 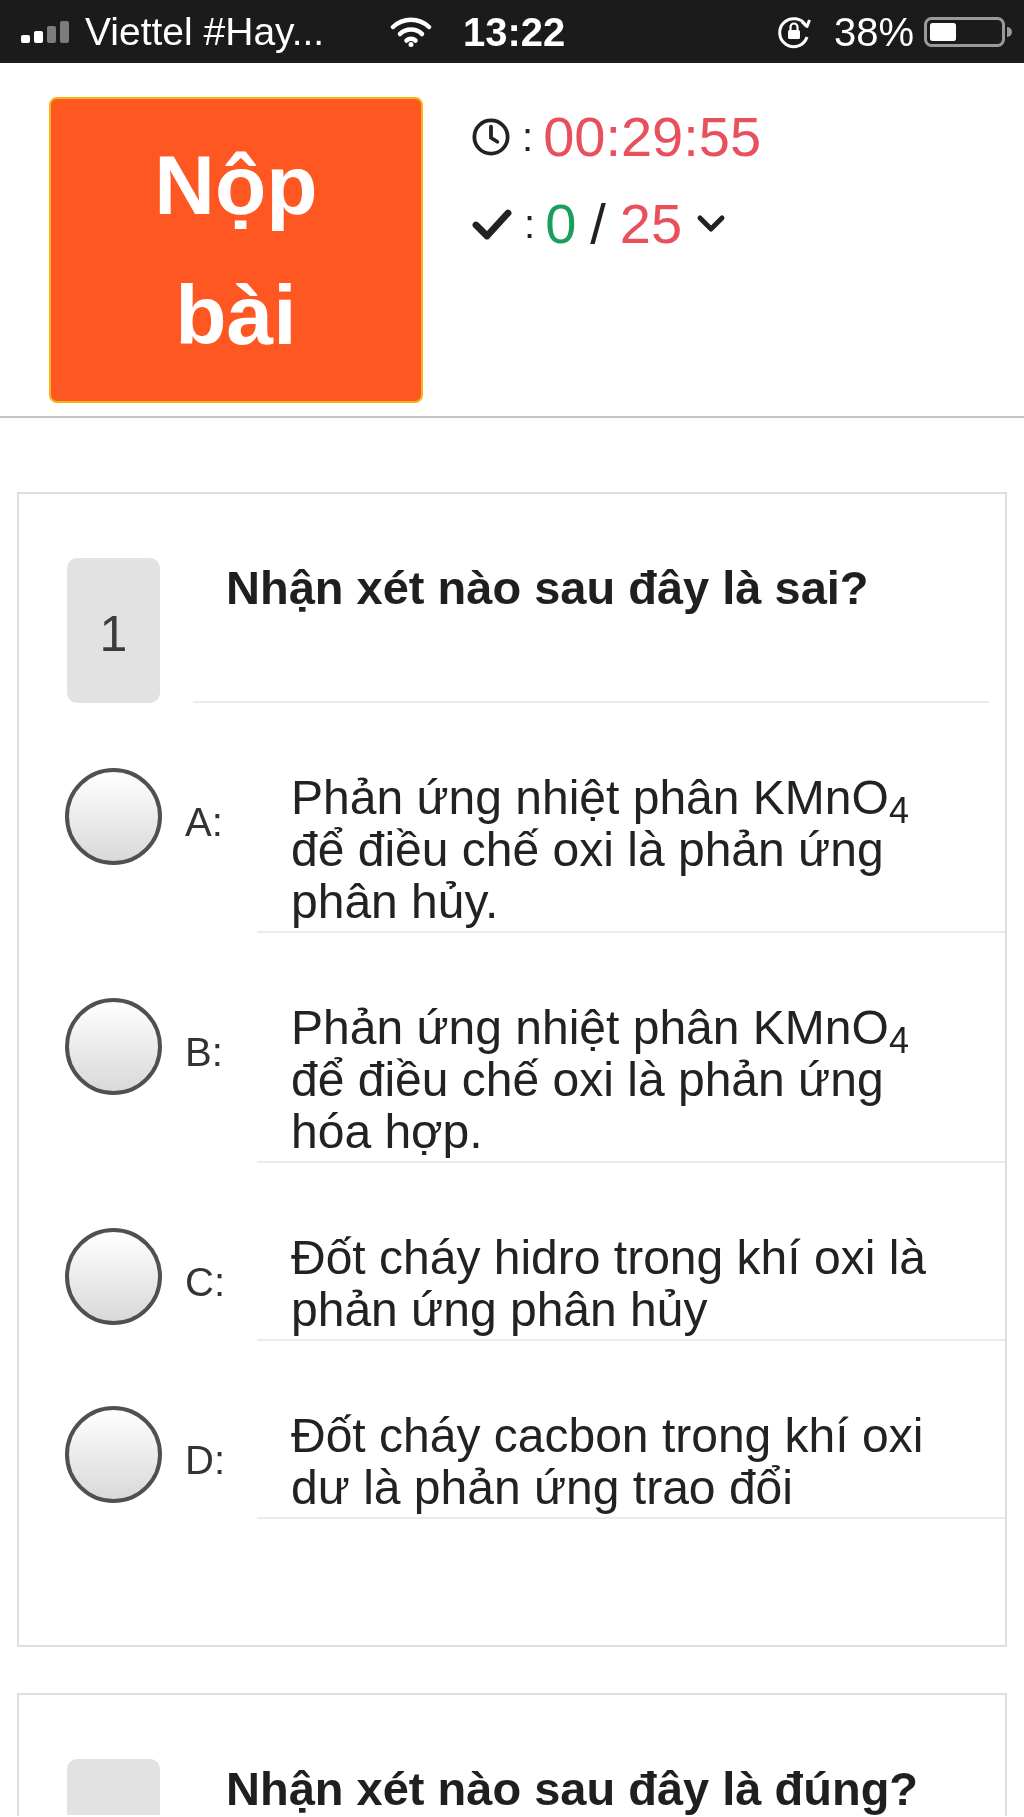 What do you see at coordinates (205, 1460) in the screenshot?
I see `option-label: D:` at bounding box center [205, 1460].